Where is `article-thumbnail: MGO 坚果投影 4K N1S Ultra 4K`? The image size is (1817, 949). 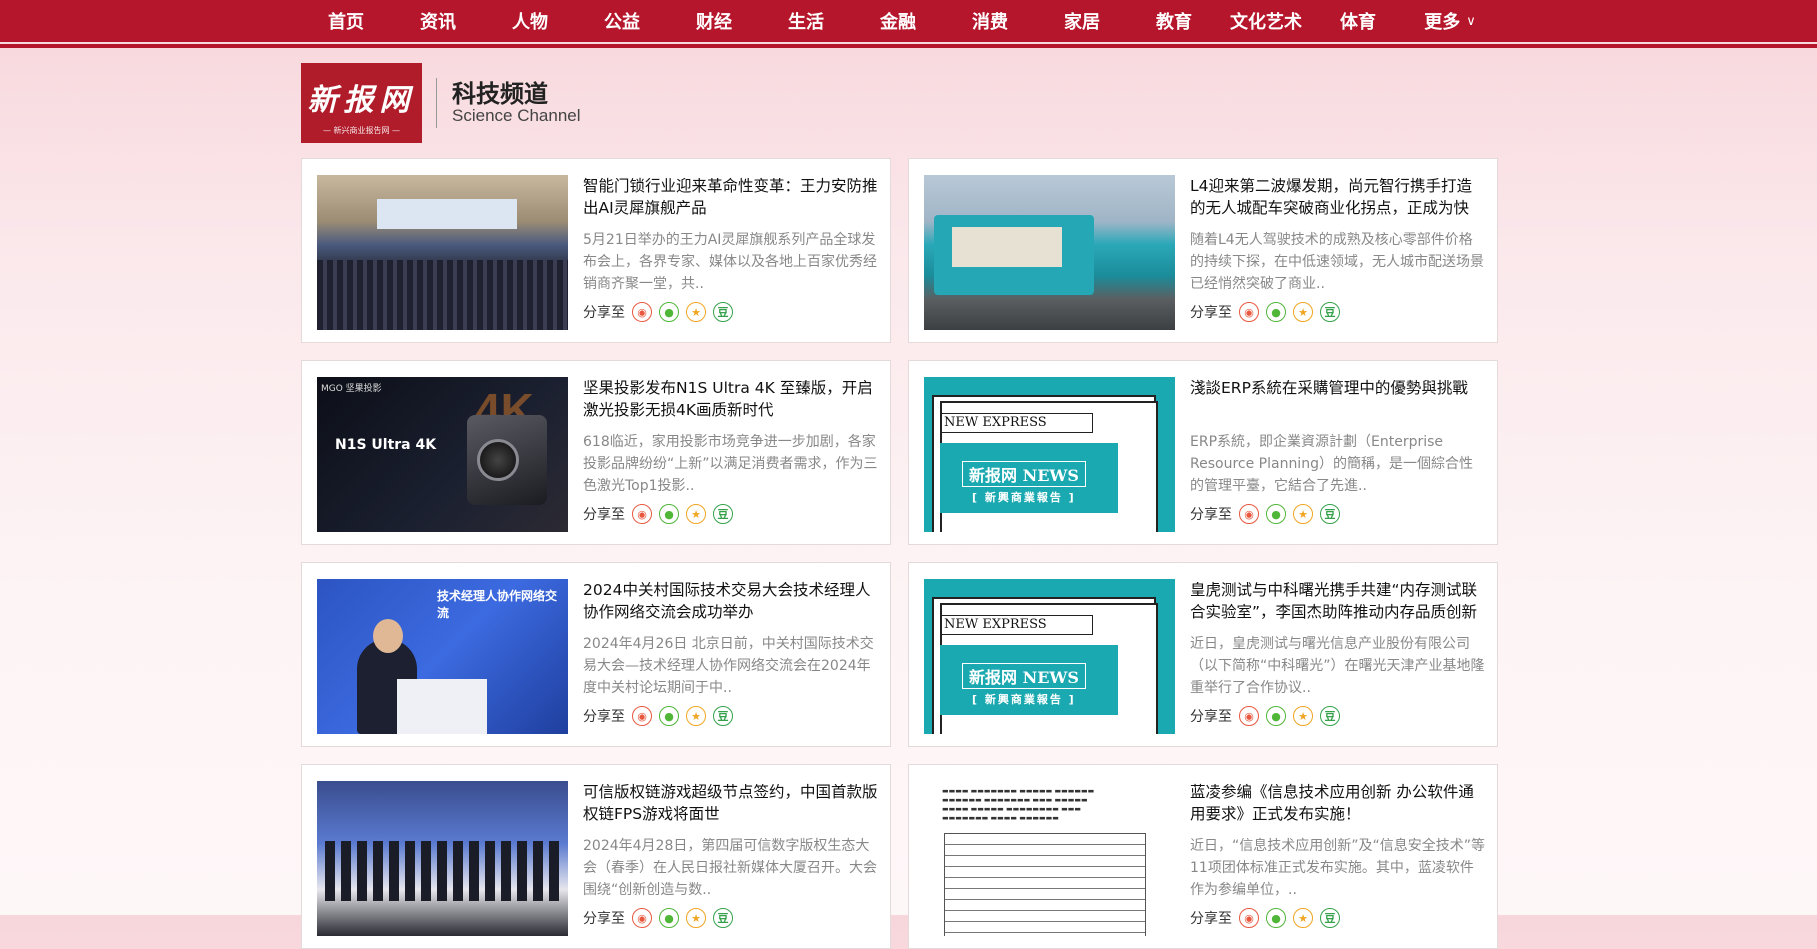
article-thumbnail: MGO 坚果投影 4K N1S Ultra 4K is located at coordinates (442, 454).